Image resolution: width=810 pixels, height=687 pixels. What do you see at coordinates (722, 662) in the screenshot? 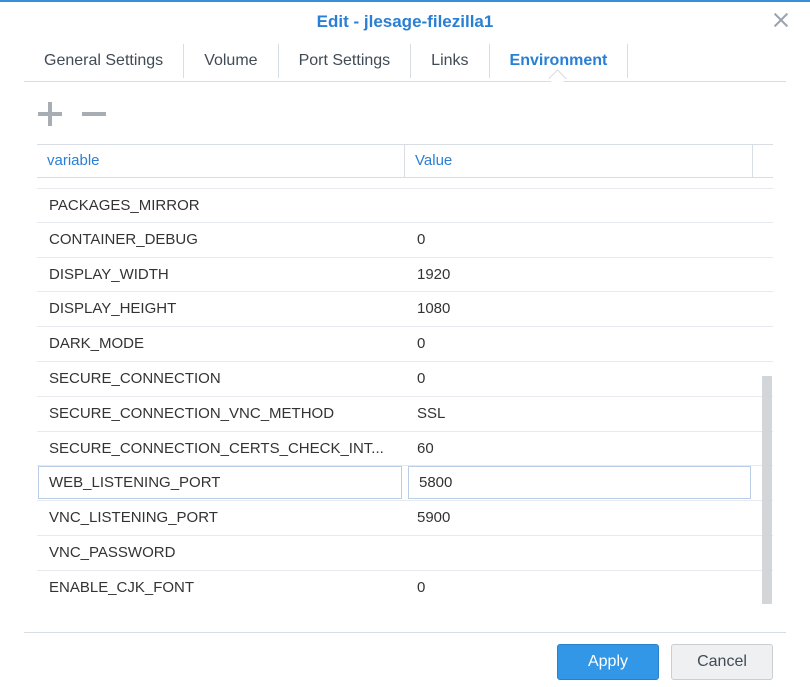
I see `cancel-button: Cancel` at bounding box center [722, 662].